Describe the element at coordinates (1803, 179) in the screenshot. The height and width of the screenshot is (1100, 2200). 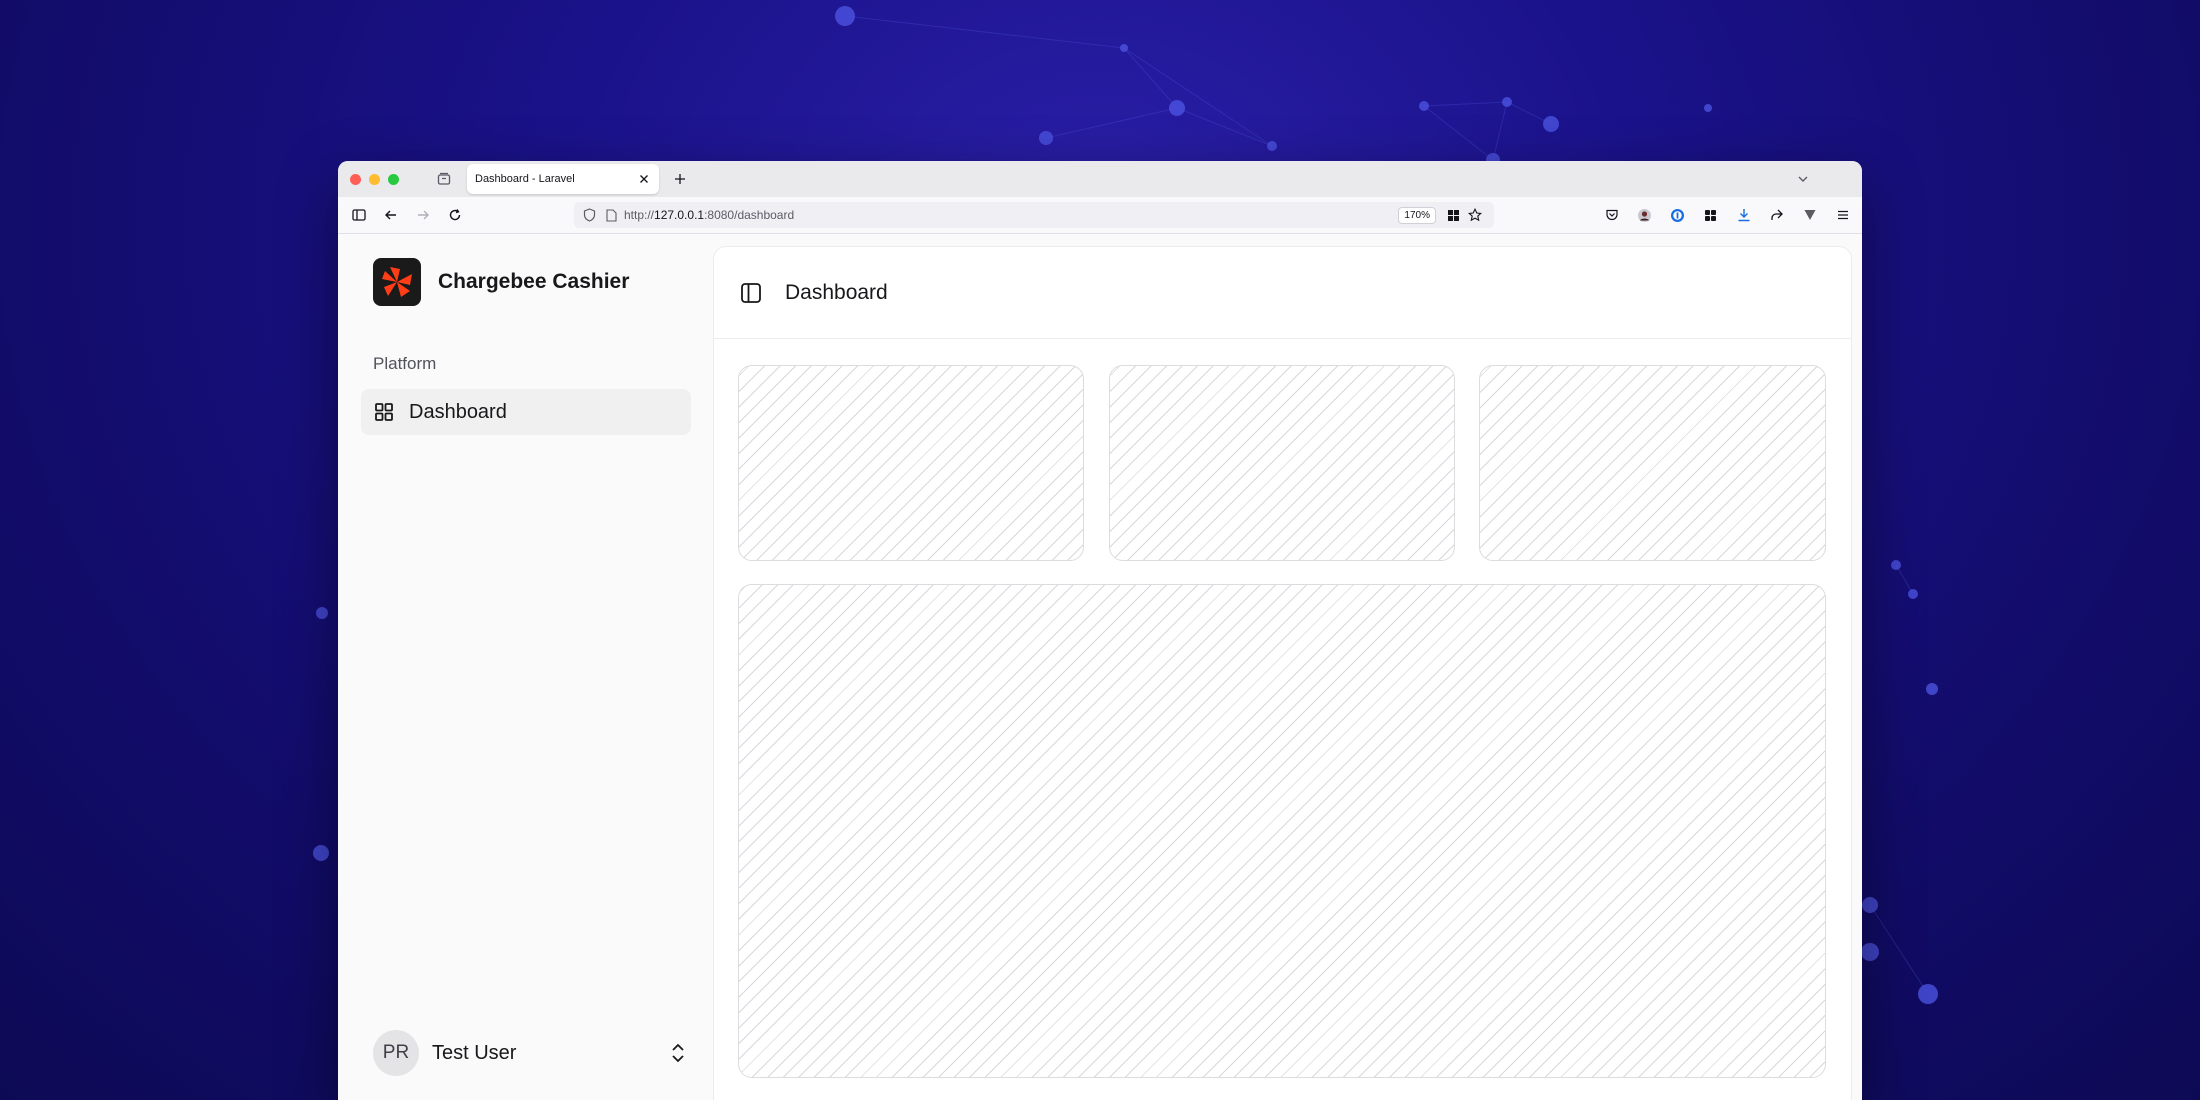
I see `chevron-down-icon` at that location.